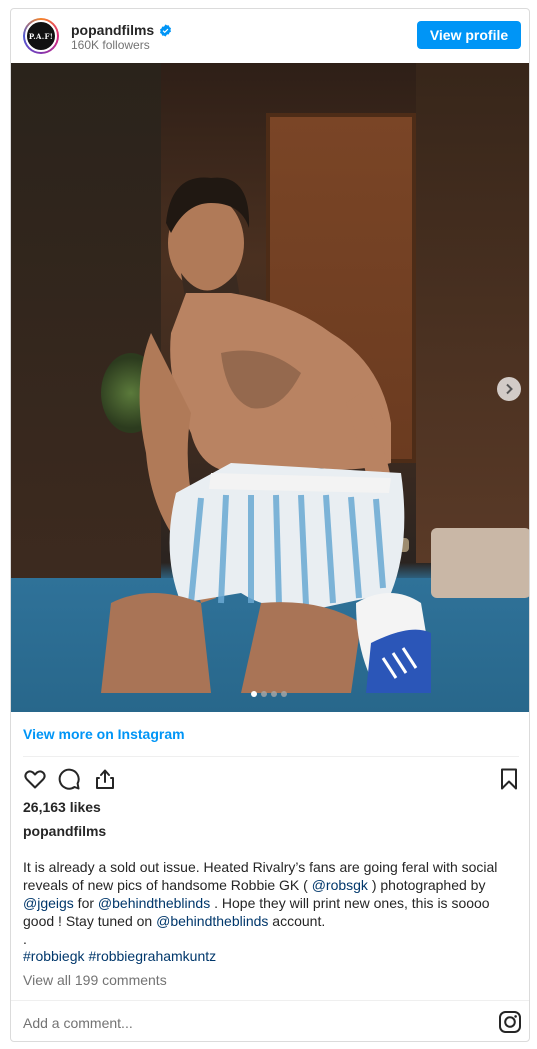  What do you see at coordinates (54, 956) in the screenshot?
I see `hashtag-link: #robbiegk` at bounding box center [54, 956].